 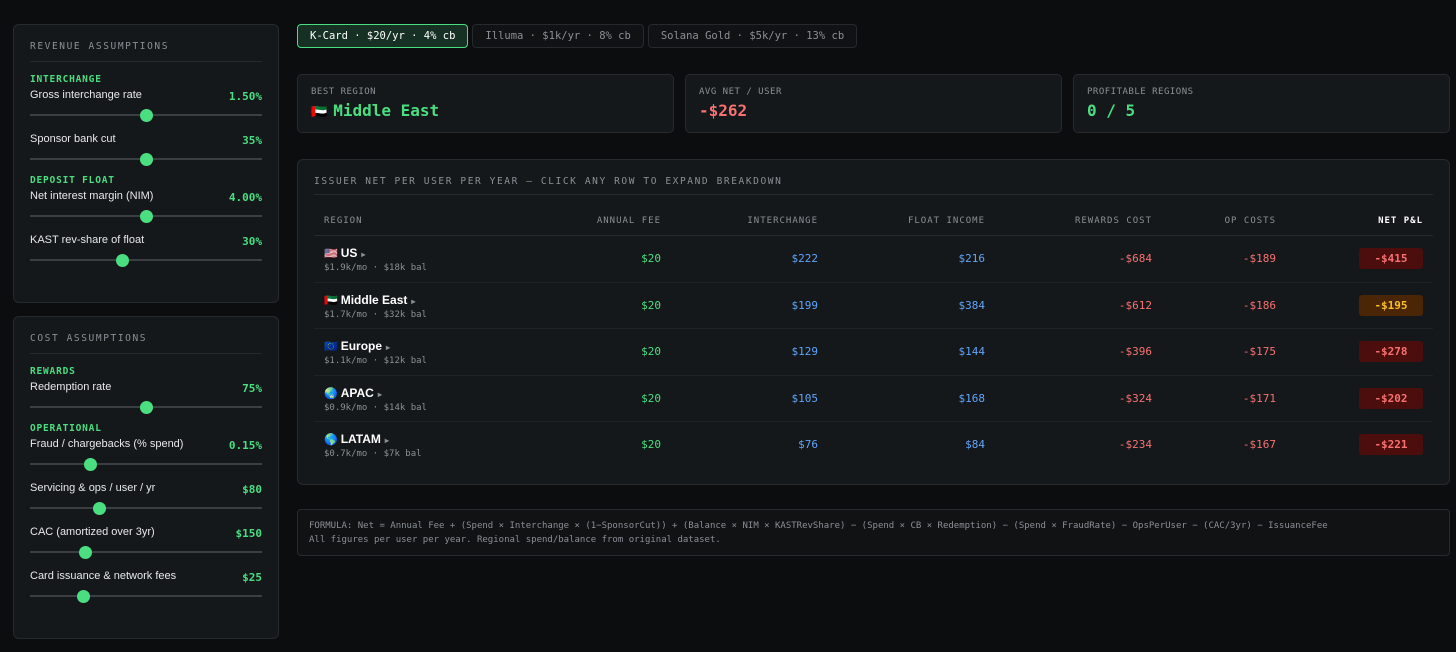 I want to click on net-pl-badge: -$278, so click(x=1391, y=351).